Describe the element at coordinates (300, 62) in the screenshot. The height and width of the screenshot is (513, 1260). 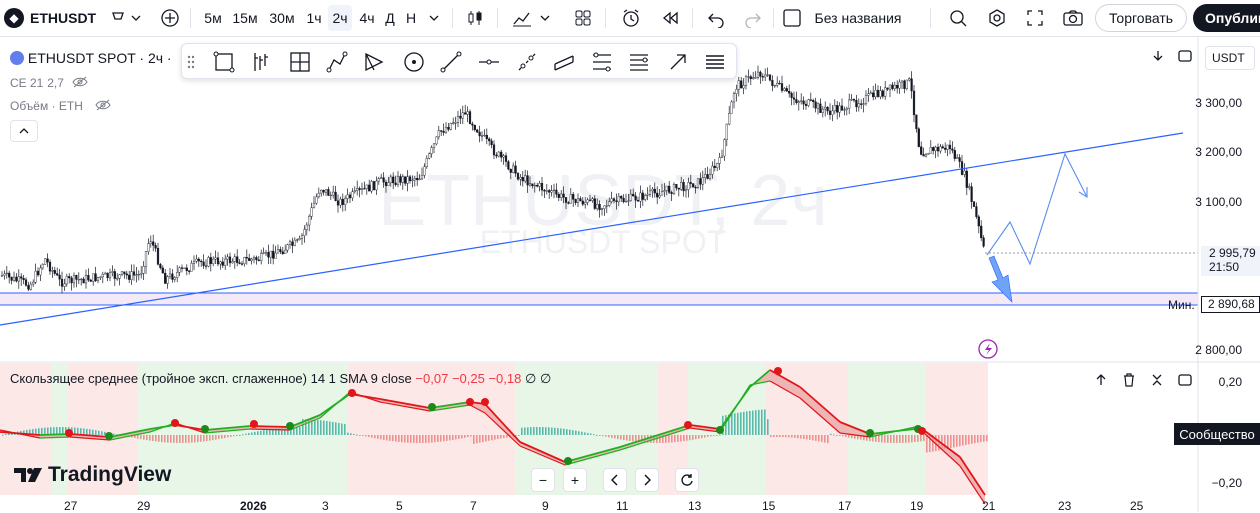
I see `position-tool-icon` at that location.